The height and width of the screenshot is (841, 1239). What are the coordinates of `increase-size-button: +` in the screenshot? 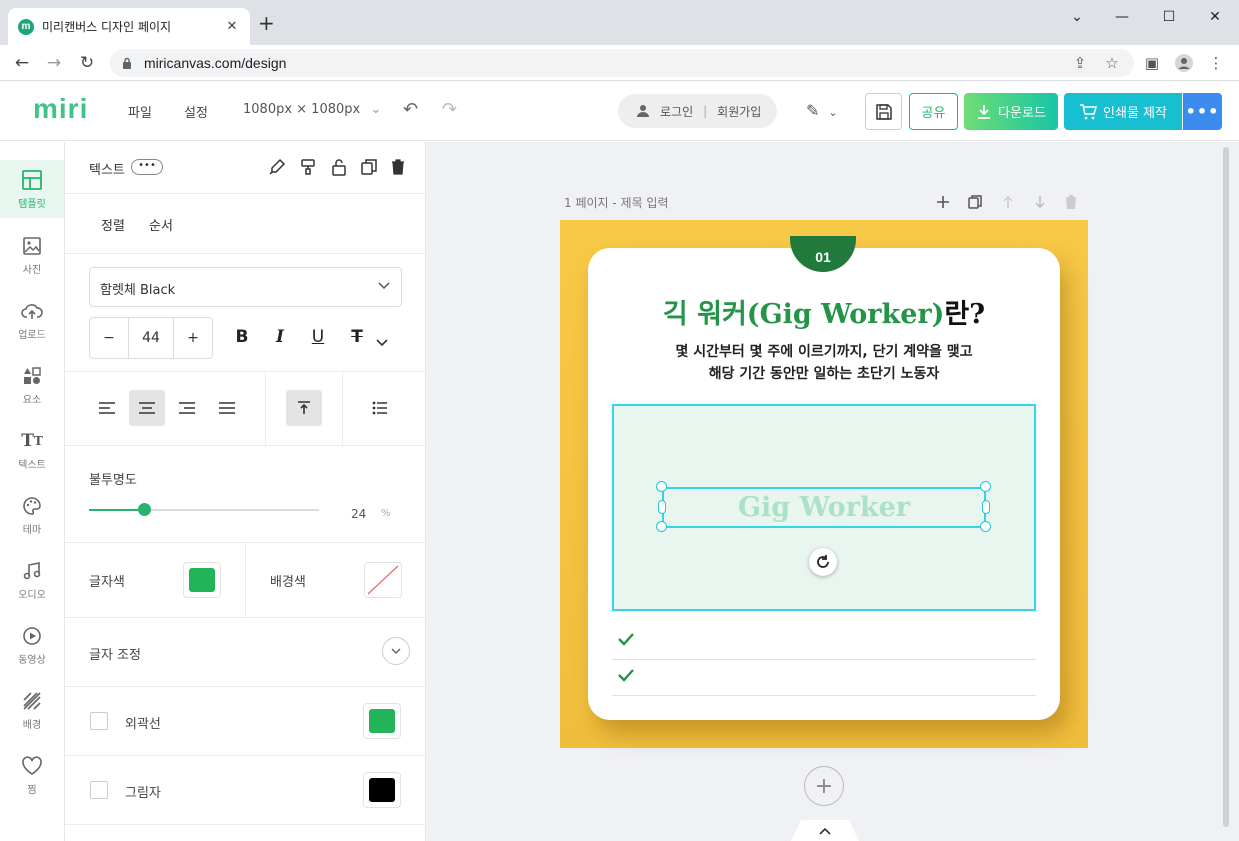 It's located at (193, 338).